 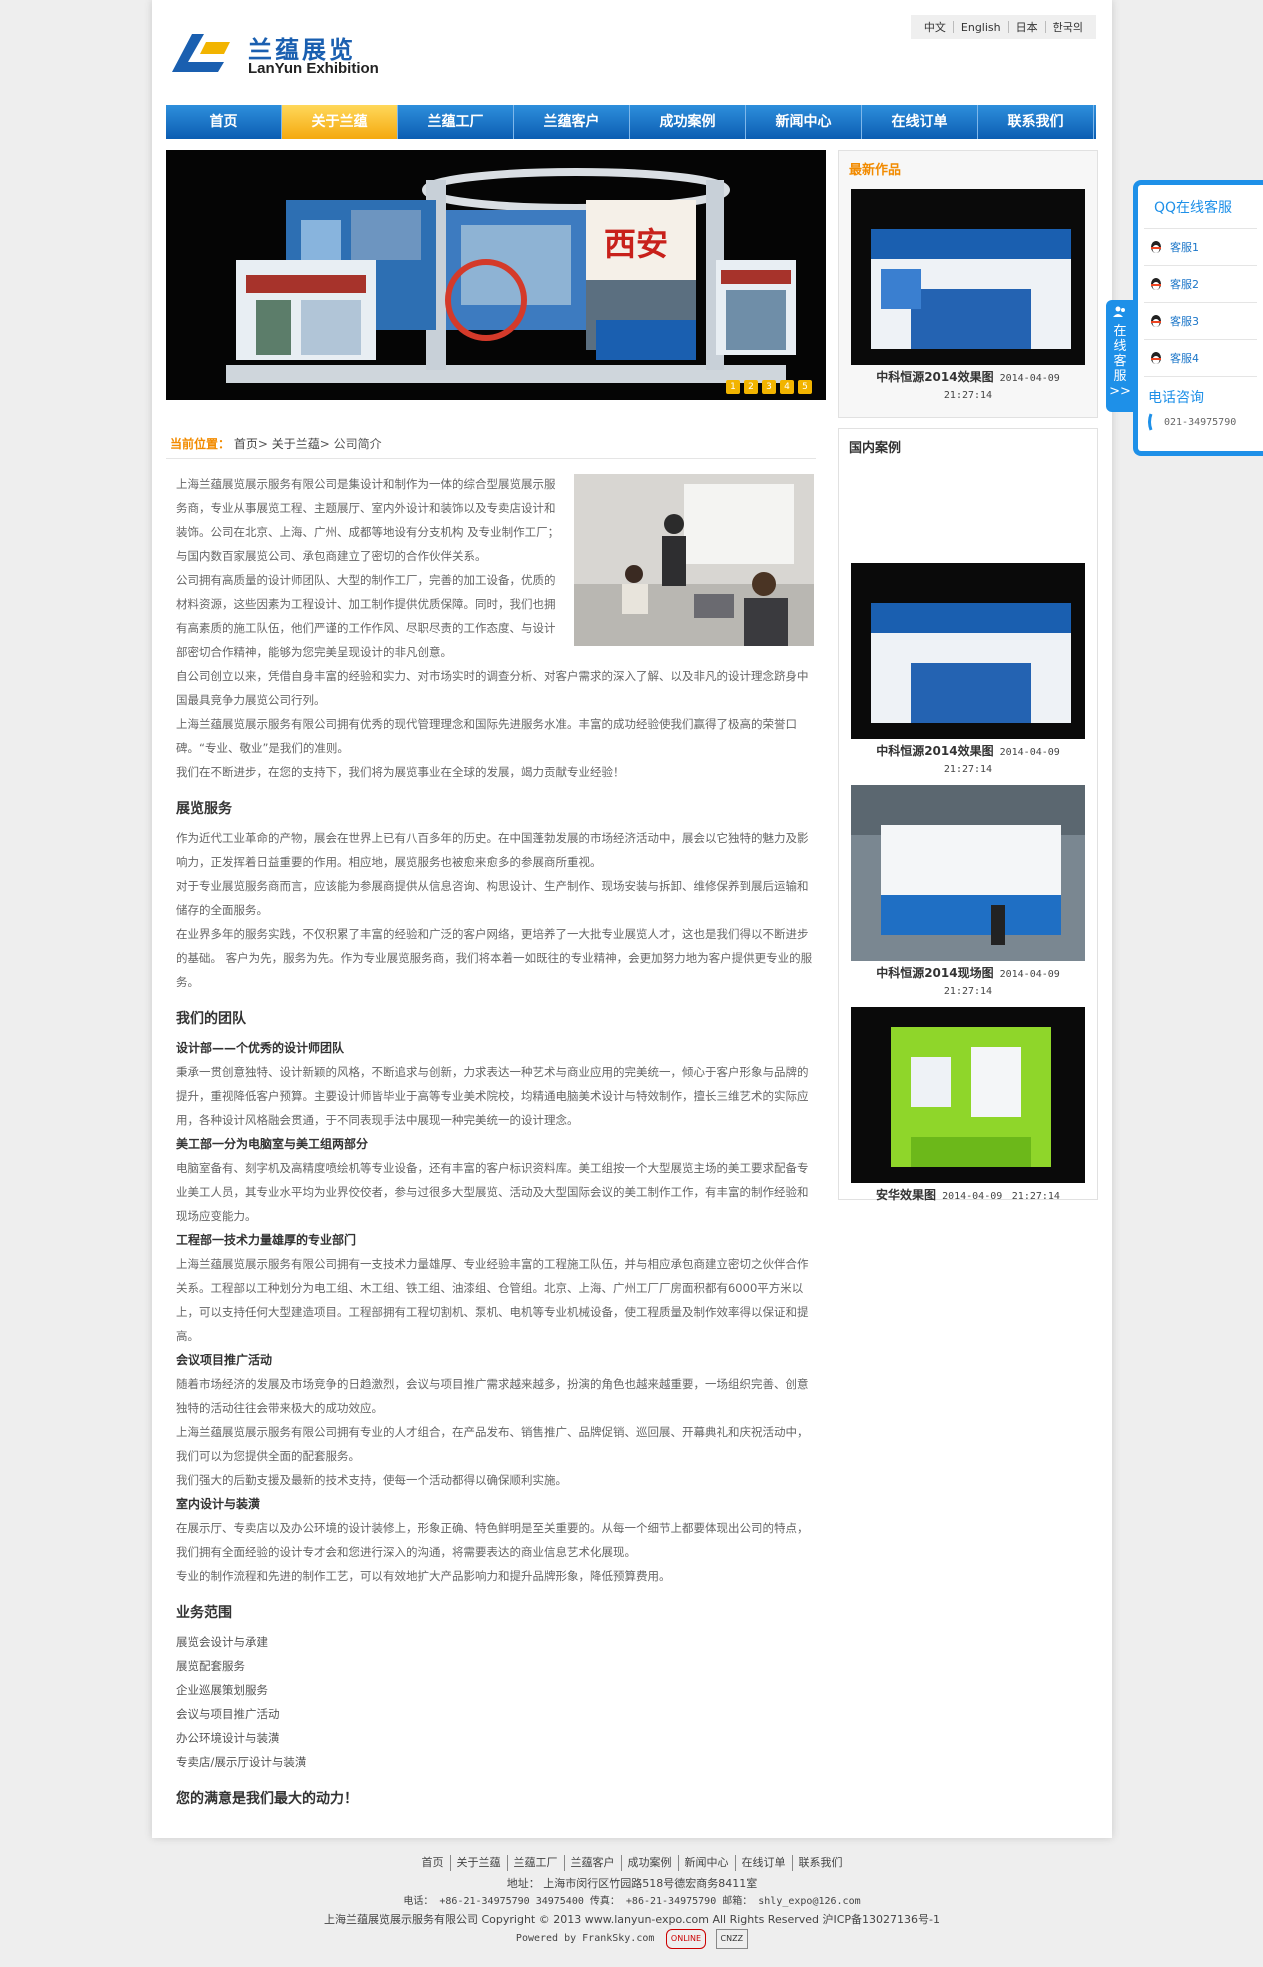 What do you see at coordinates (906, 1195) in the screenshot?
I see `domestic-case-name: 安华效果图` at bounding box center [906, 1195].